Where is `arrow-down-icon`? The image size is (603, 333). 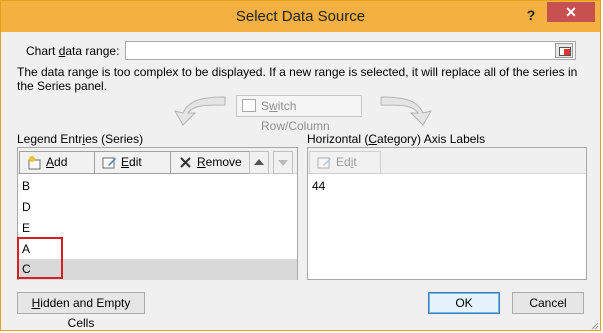
arrow-down-icon is located at coordinates (283, 163).